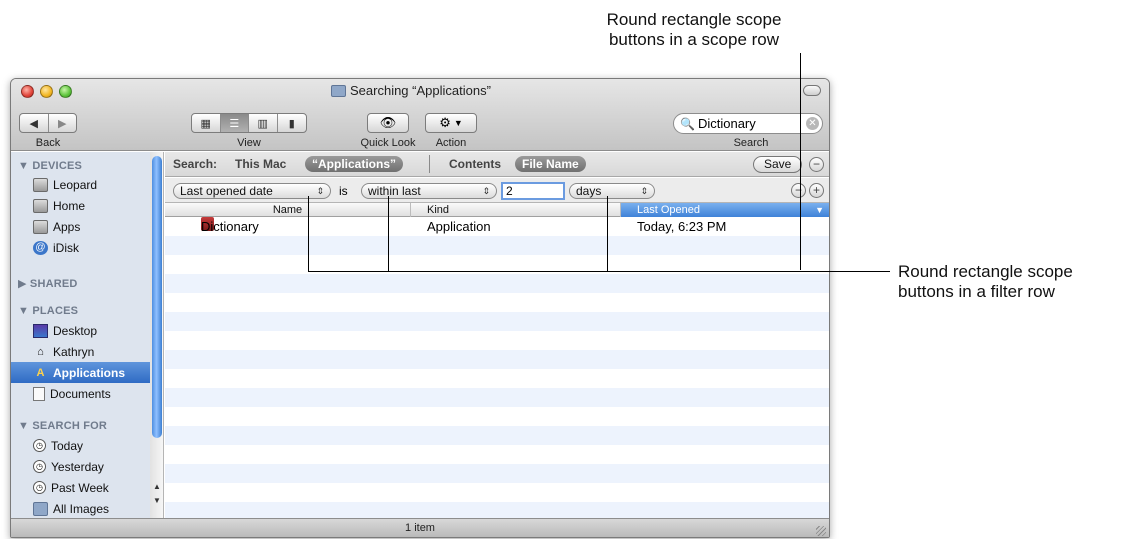  Describe the element at coordinates (475, 164) in the screenshot. I see `scope-contents-button: Contents` at that location.